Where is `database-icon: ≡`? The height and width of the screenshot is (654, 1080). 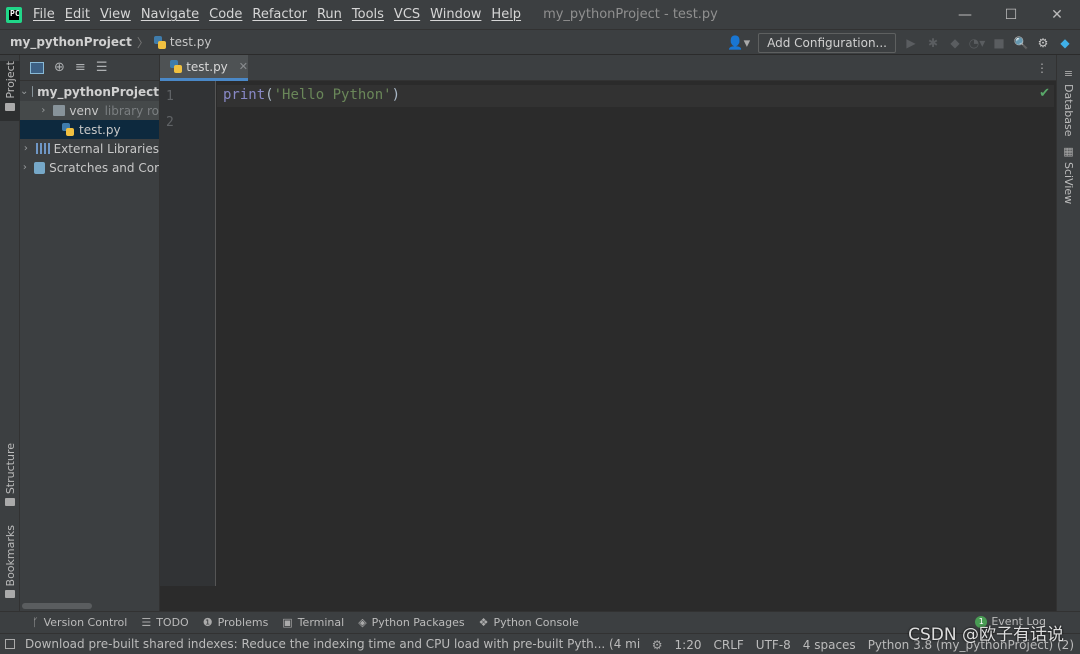
database-icon: ≡ is located at coordinates (1068, 73).